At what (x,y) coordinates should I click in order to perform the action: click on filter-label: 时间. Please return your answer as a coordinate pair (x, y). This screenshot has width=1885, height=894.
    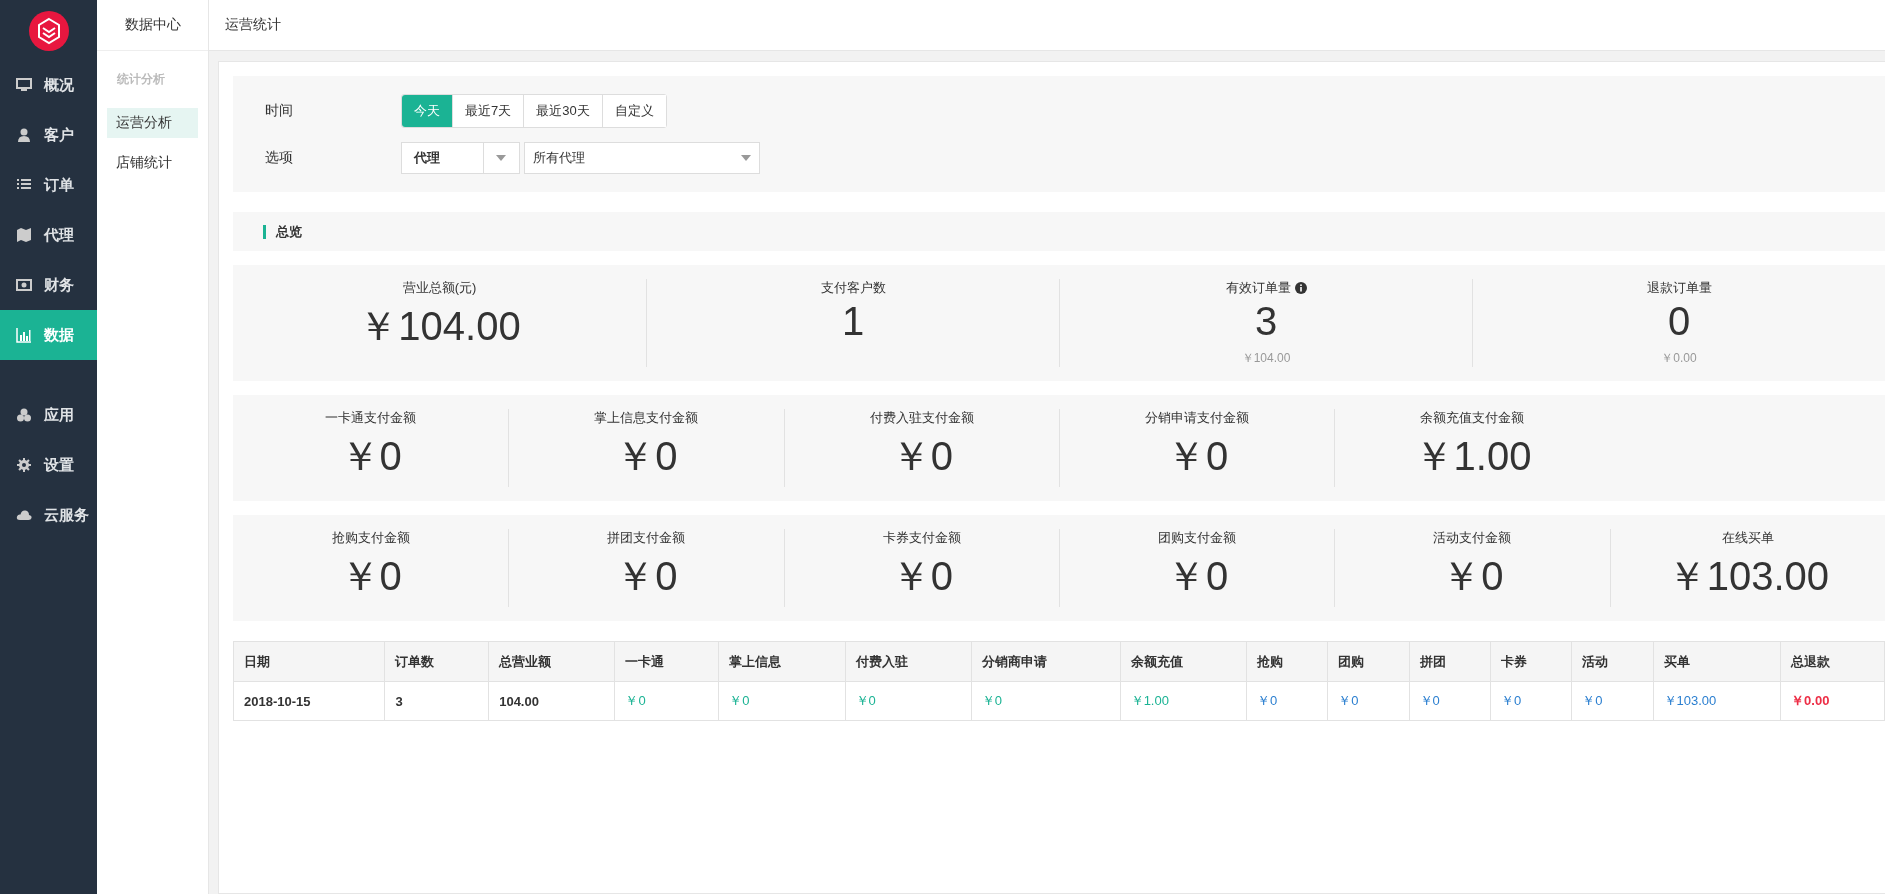
    Looking at the image, I should click on (279, 111).